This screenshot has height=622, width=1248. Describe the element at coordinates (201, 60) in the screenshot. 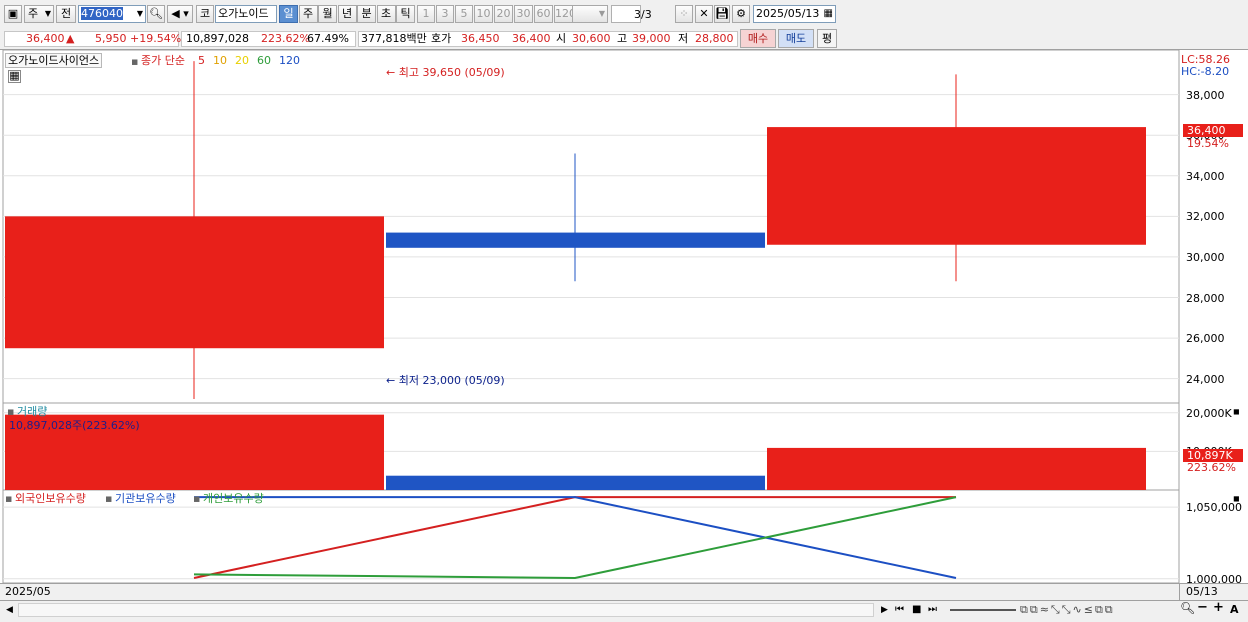

I see `ma-label: 5` at that location.